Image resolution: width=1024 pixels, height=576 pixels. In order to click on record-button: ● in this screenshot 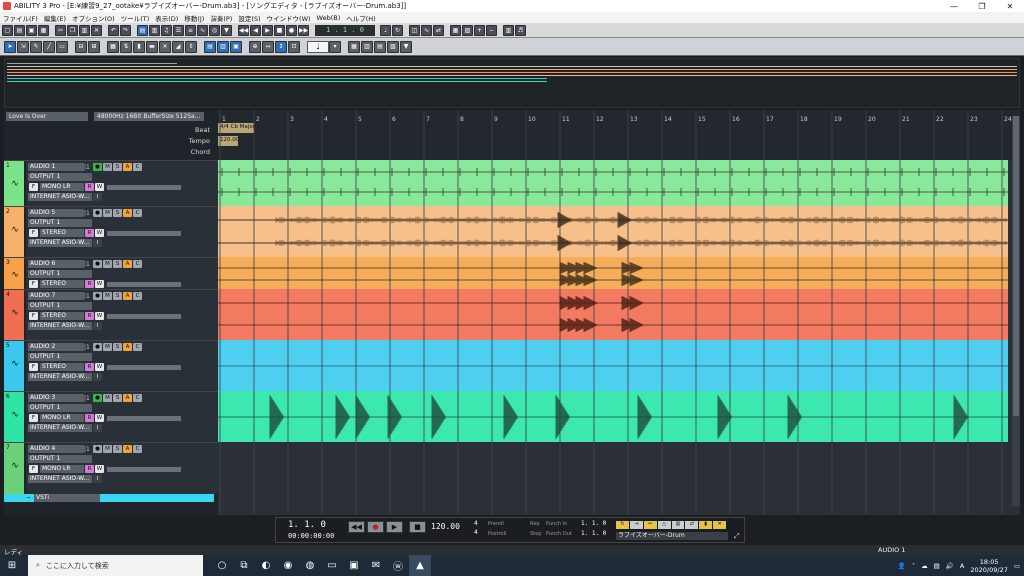, I will do `click(375, 527)`.